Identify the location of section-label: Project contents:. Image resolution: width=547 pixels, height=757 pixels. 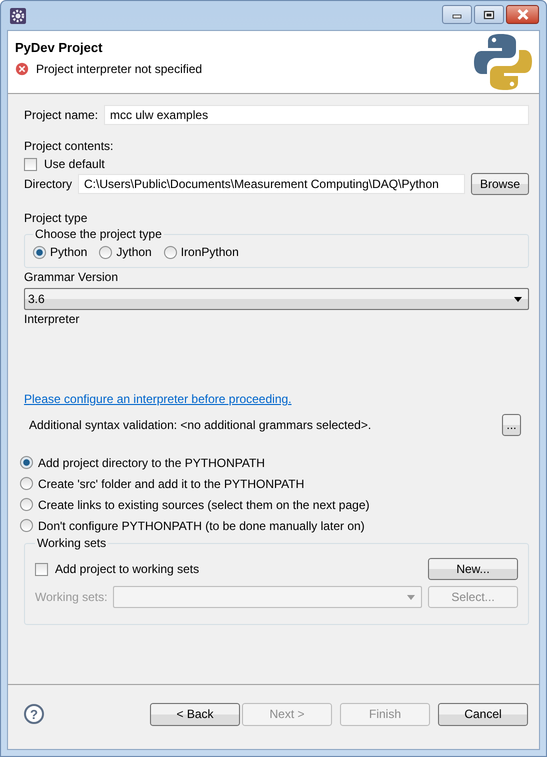
(69, 146).